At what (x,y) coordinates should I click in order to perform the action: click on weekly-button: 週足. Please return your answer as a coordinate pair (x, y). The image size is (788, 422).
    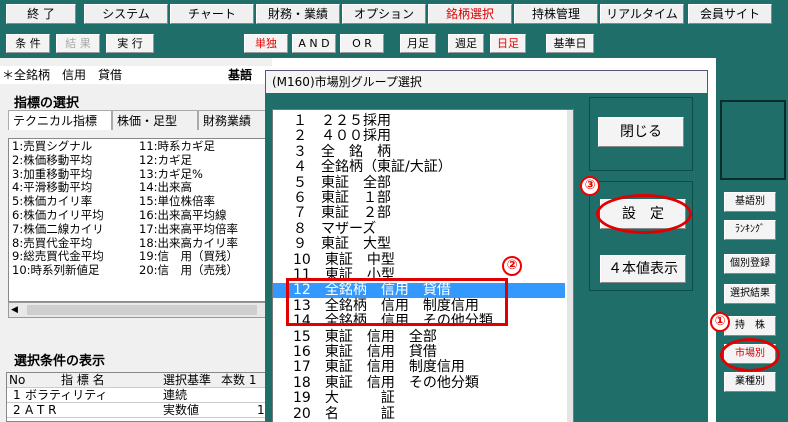
    Looking at the image, I should click on (466, 43).